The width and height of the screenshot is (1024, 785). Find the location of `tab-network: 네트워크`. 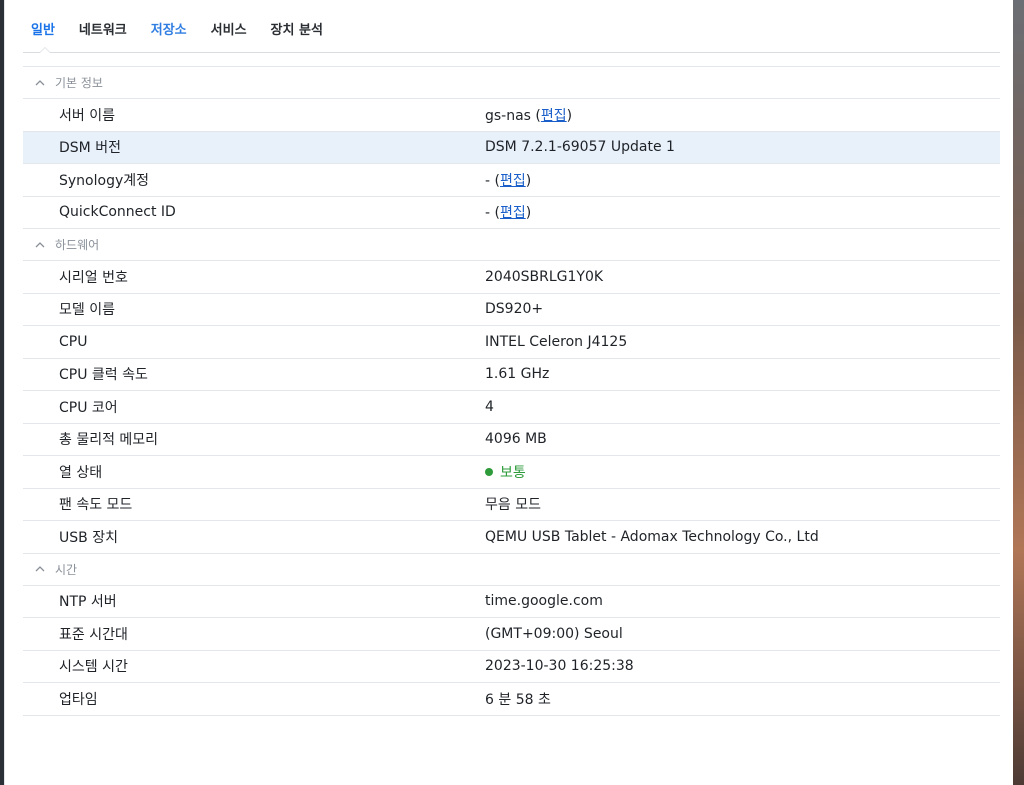

tab-network: 네트워크 is located at coordinates (103, 26).